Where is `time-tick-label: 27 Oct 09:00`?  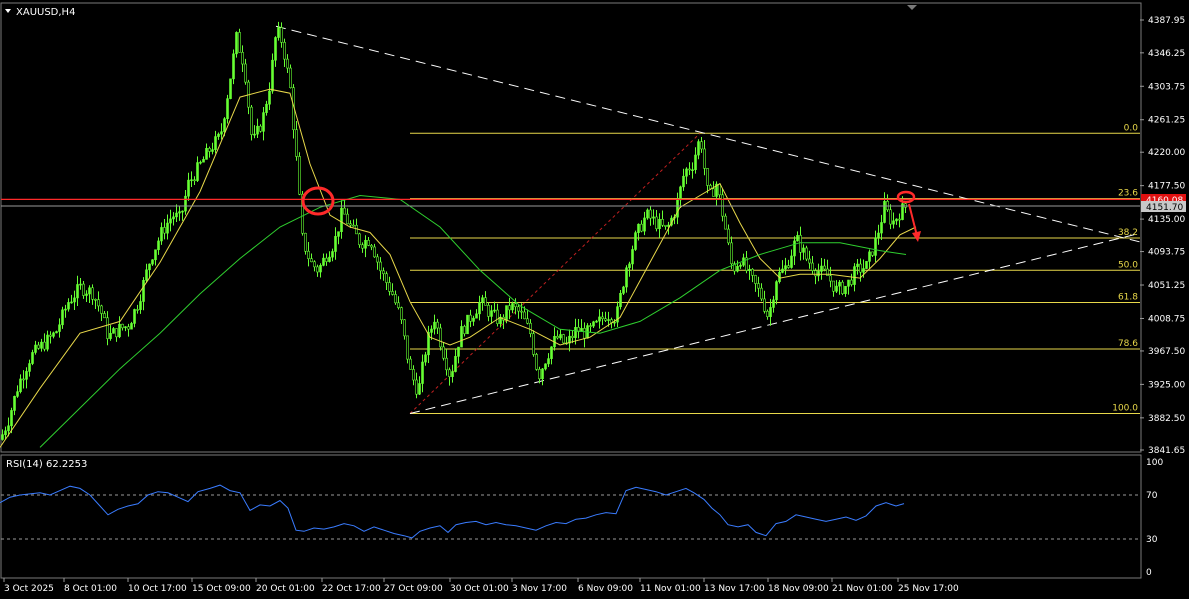 time-tick-label: 27 Oct 09:00 is located at coordinates (413, 589).